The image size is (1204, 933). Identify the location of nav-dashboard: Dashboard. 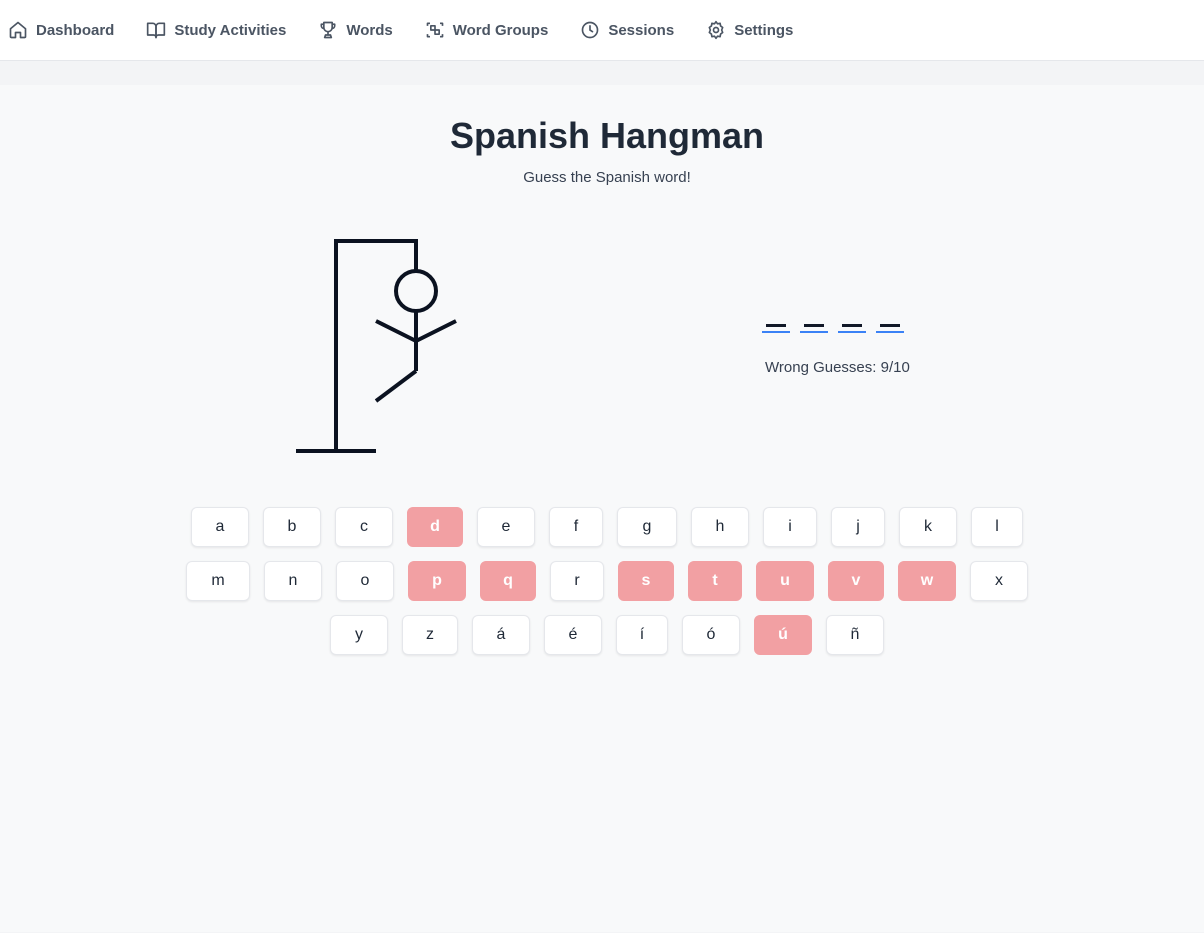
(61, 30).